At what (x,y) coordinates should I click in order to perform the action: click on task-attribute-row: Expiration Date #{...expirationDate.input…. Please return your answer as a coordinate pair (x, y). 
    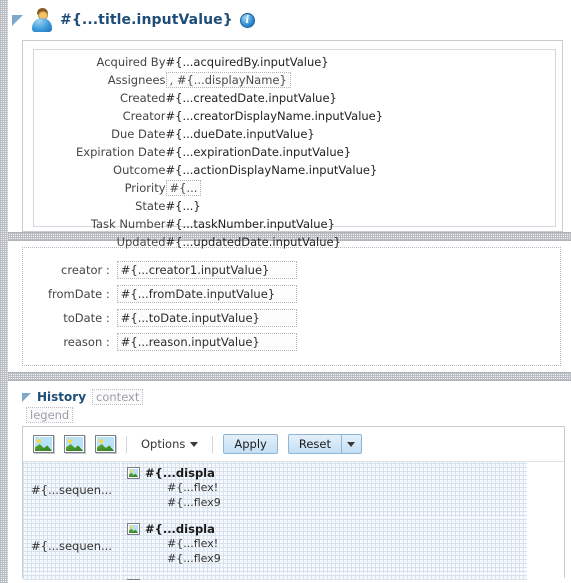
    Looking at the image, I should click on (229, 153).